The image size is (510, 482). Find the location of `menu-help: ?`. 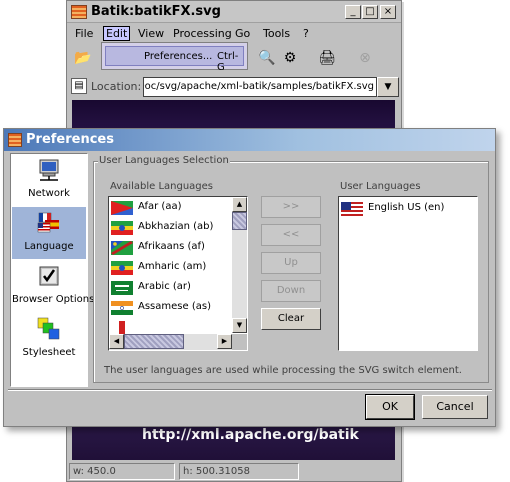

menu-help: ? is located at coordinates (306, 33).